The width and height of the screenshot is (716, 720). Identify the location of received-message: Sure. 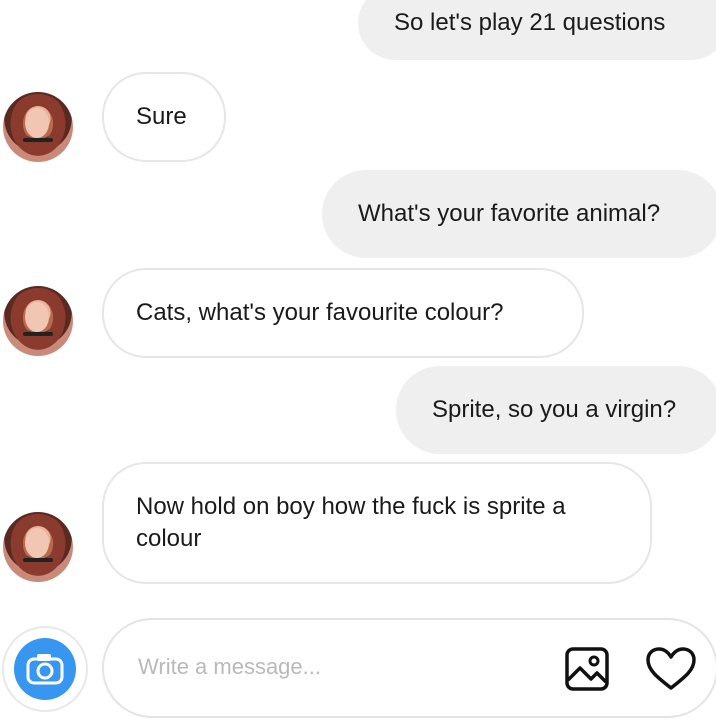
(164, 117).